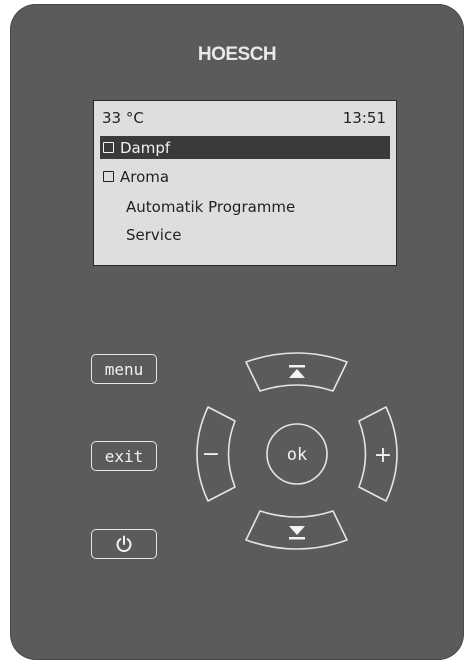  I want to click on minus-button: −, so click(216, 454).